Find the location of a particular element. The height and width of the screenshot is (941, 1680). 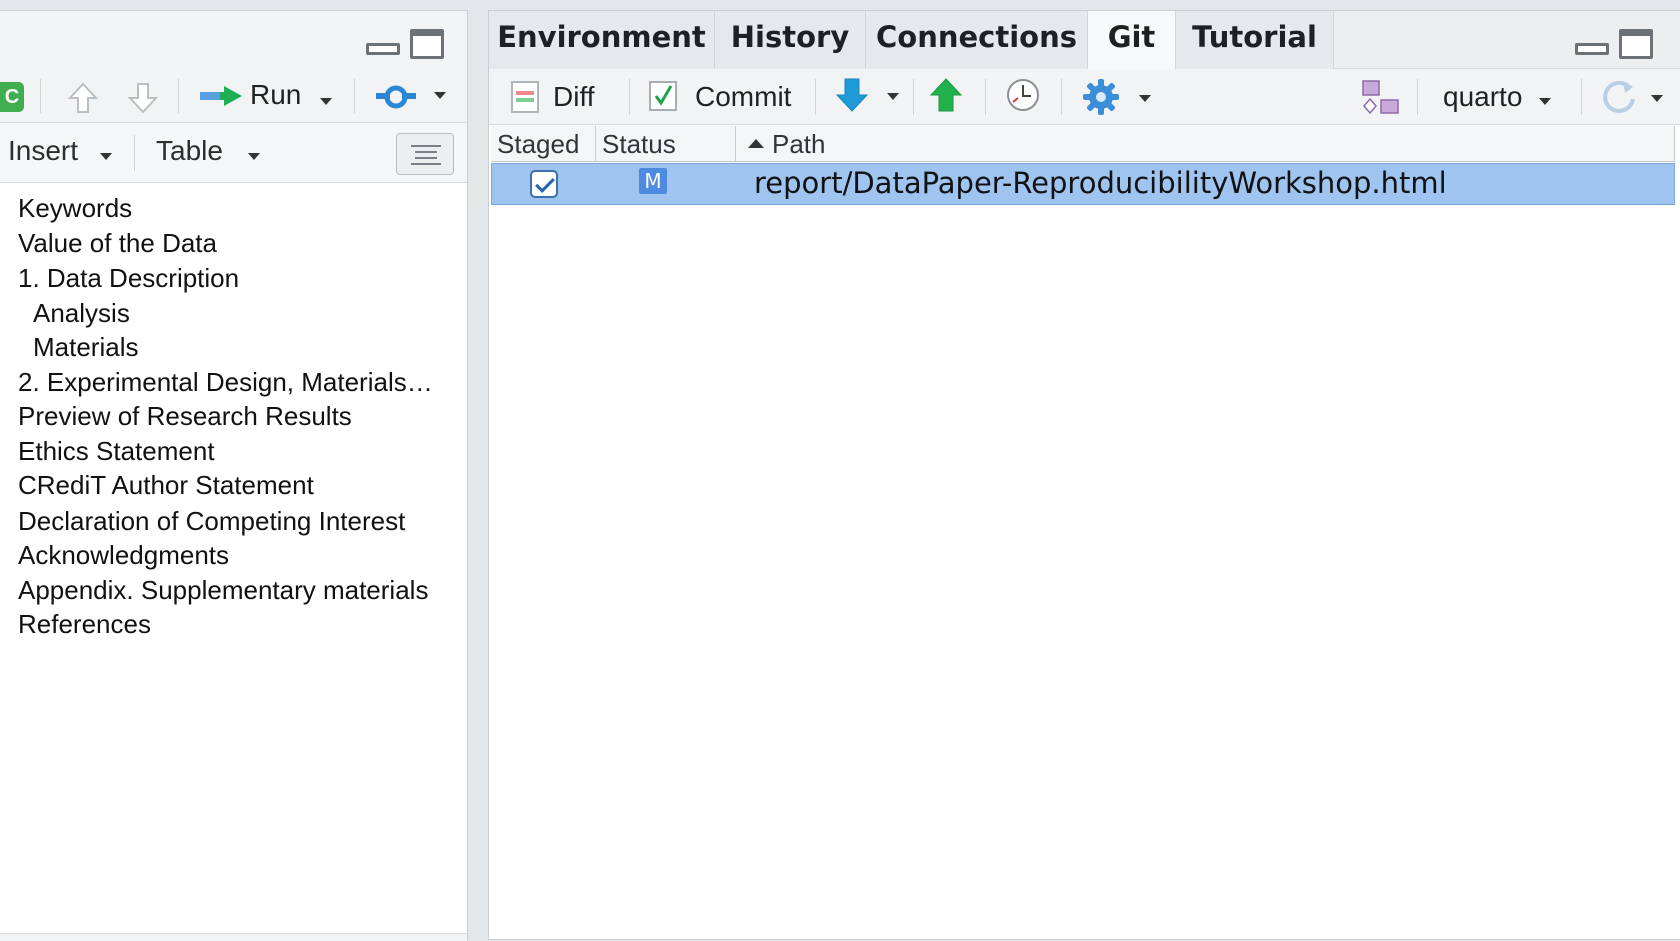

source-toolbar: C Run is located at coordinates (233, 96).